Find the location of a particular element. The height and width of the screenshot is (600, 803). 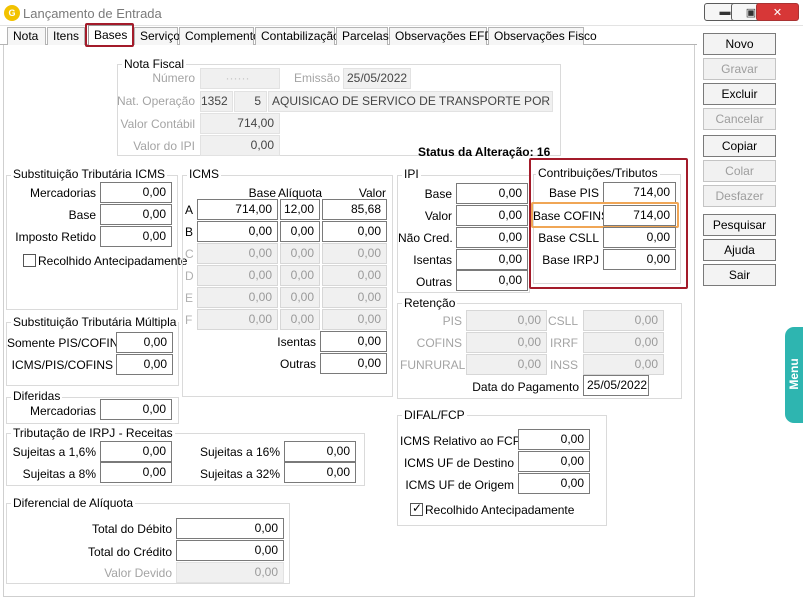

icms-row-letter: F is located at coordinates (189, 320).